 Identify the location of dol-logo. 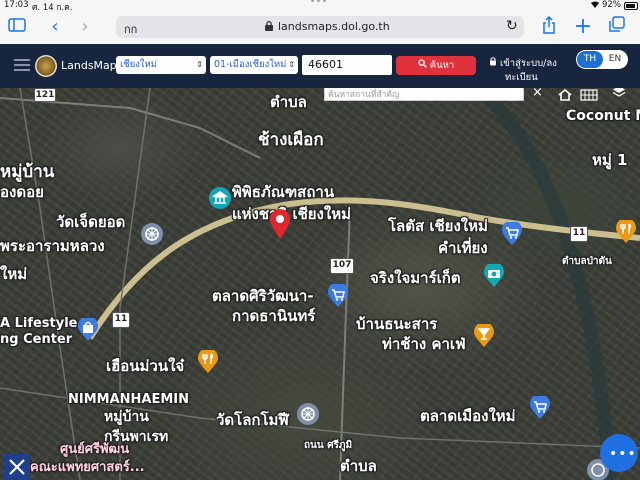
(46, 66).